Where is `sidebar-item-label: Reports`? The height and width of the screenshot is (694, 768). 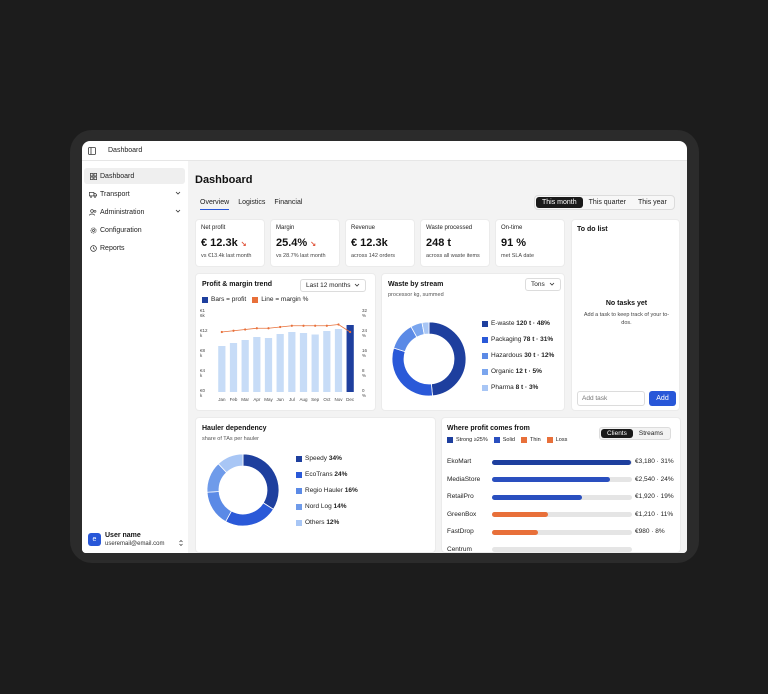 sidebar-item-label: Reports is located at coordinates (112, 248).